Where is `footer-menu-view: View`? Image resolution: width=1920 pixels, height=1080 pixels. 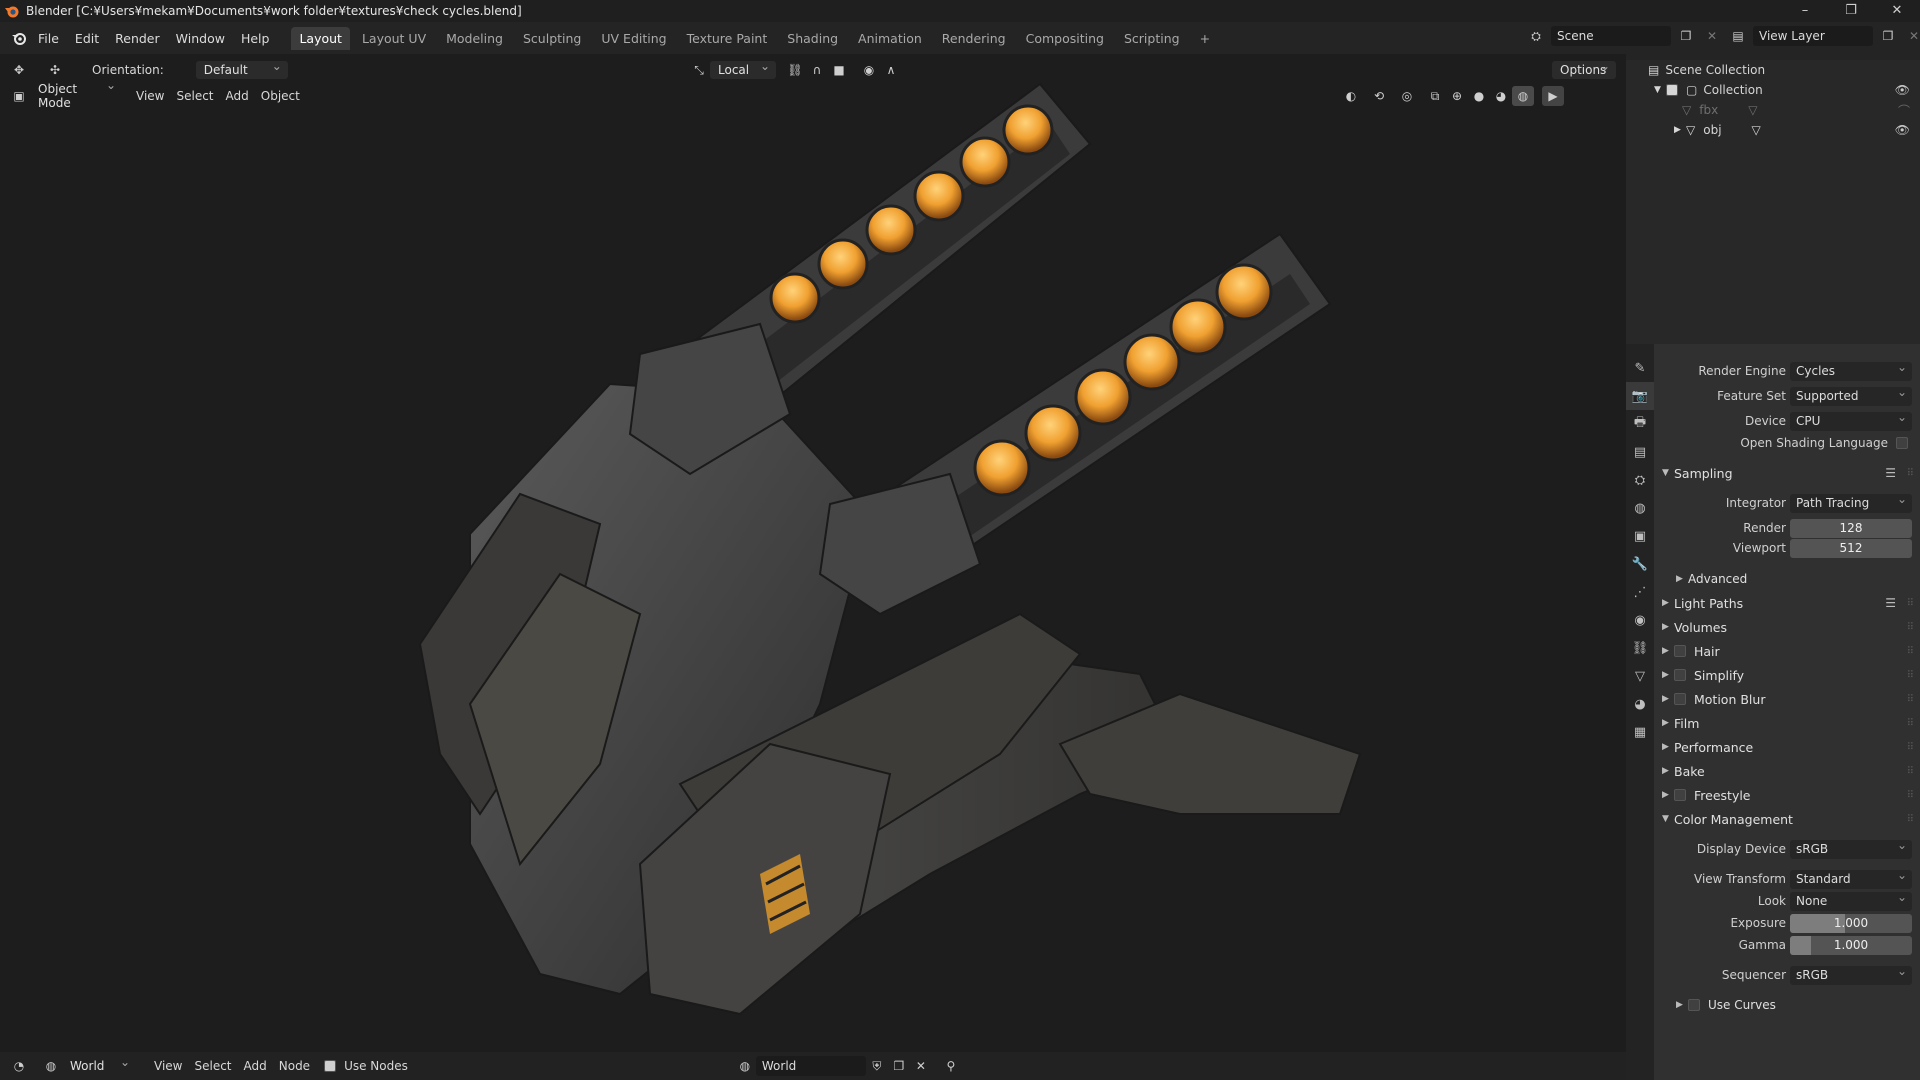 footer-menu-view: View is located at coordinates (168, 1066).